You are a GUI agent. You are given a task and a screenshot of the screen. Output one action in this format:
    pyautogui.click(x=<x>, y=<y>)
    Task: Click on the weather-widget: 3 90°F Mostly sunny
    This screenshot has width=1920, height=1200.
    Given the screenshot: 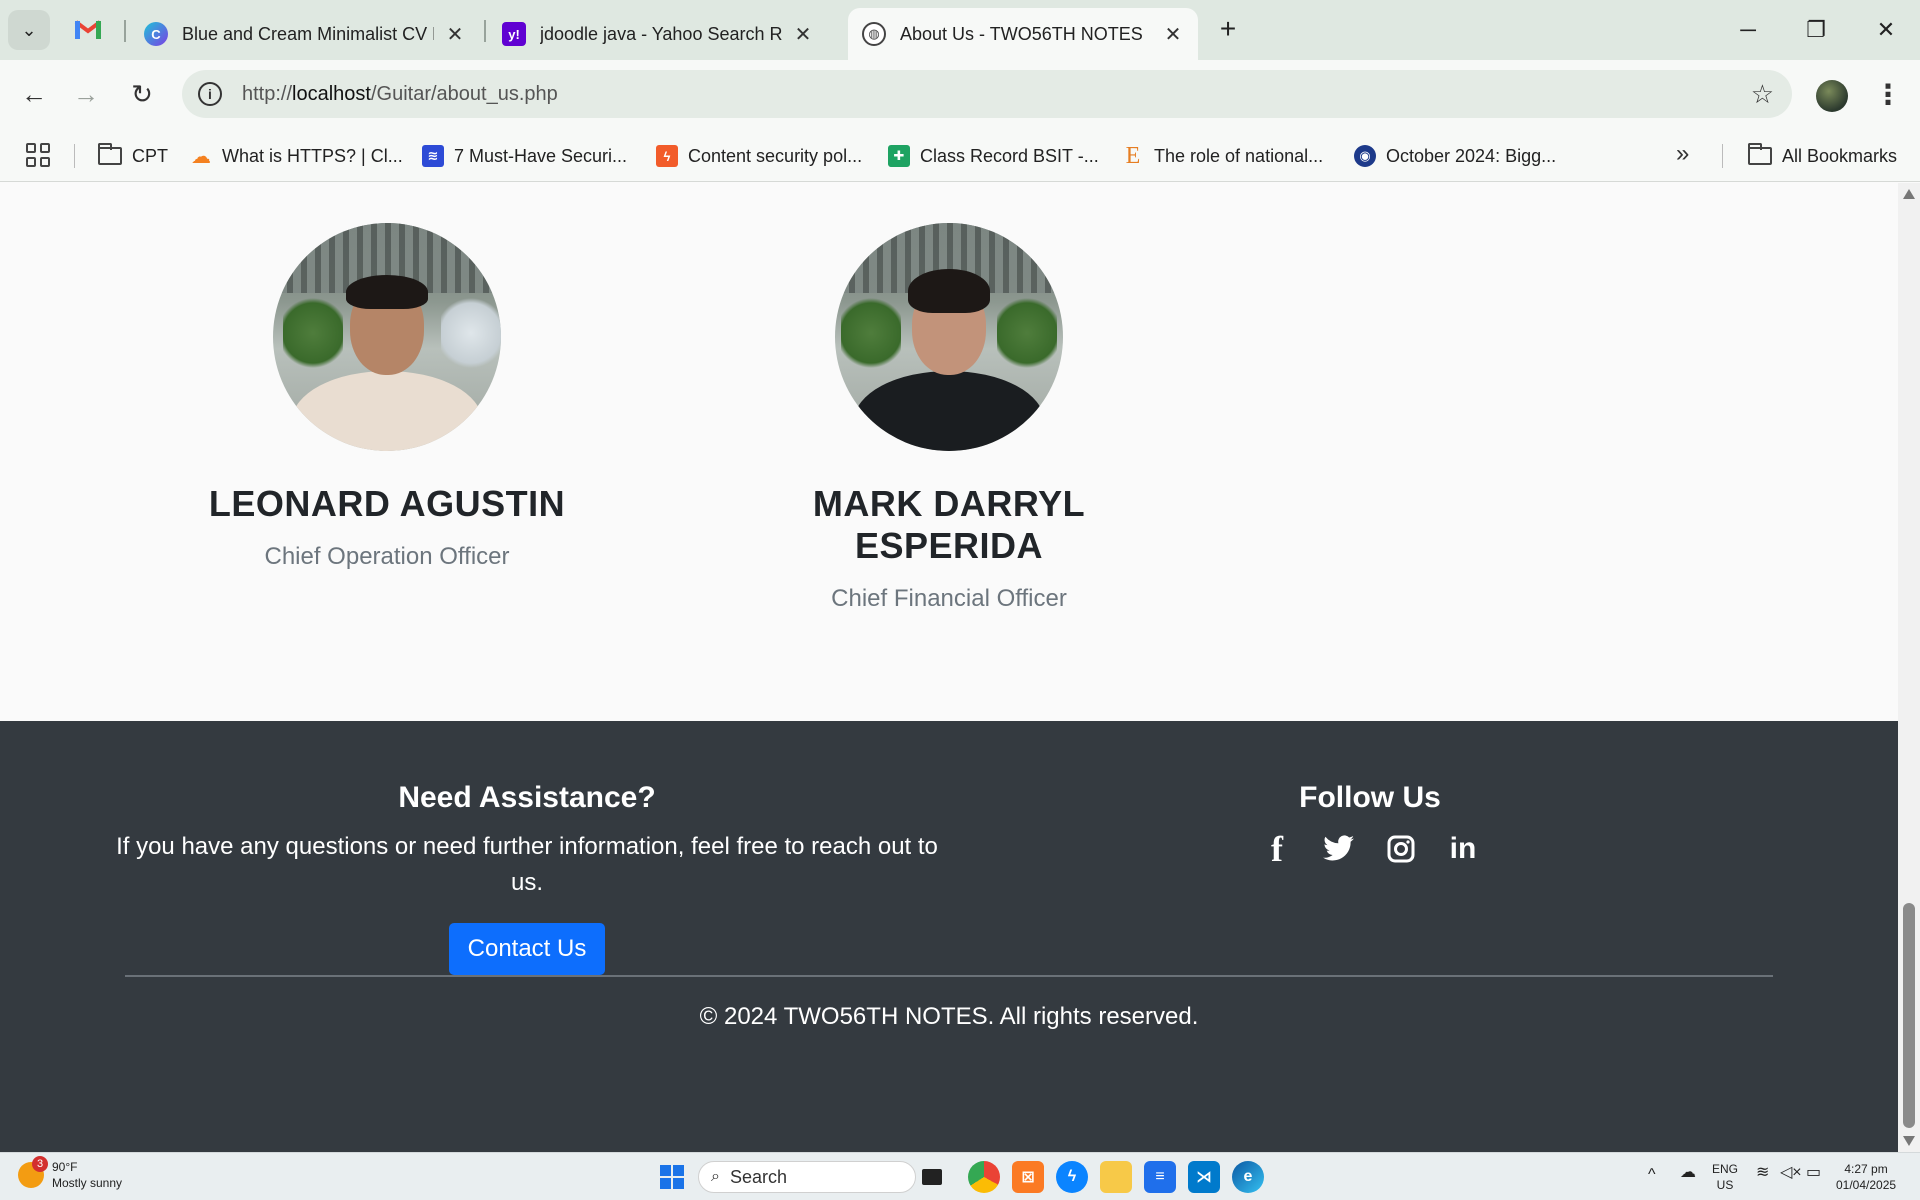 What is the action you would take?
    pyautogui.click(x=70, y=1173)
    